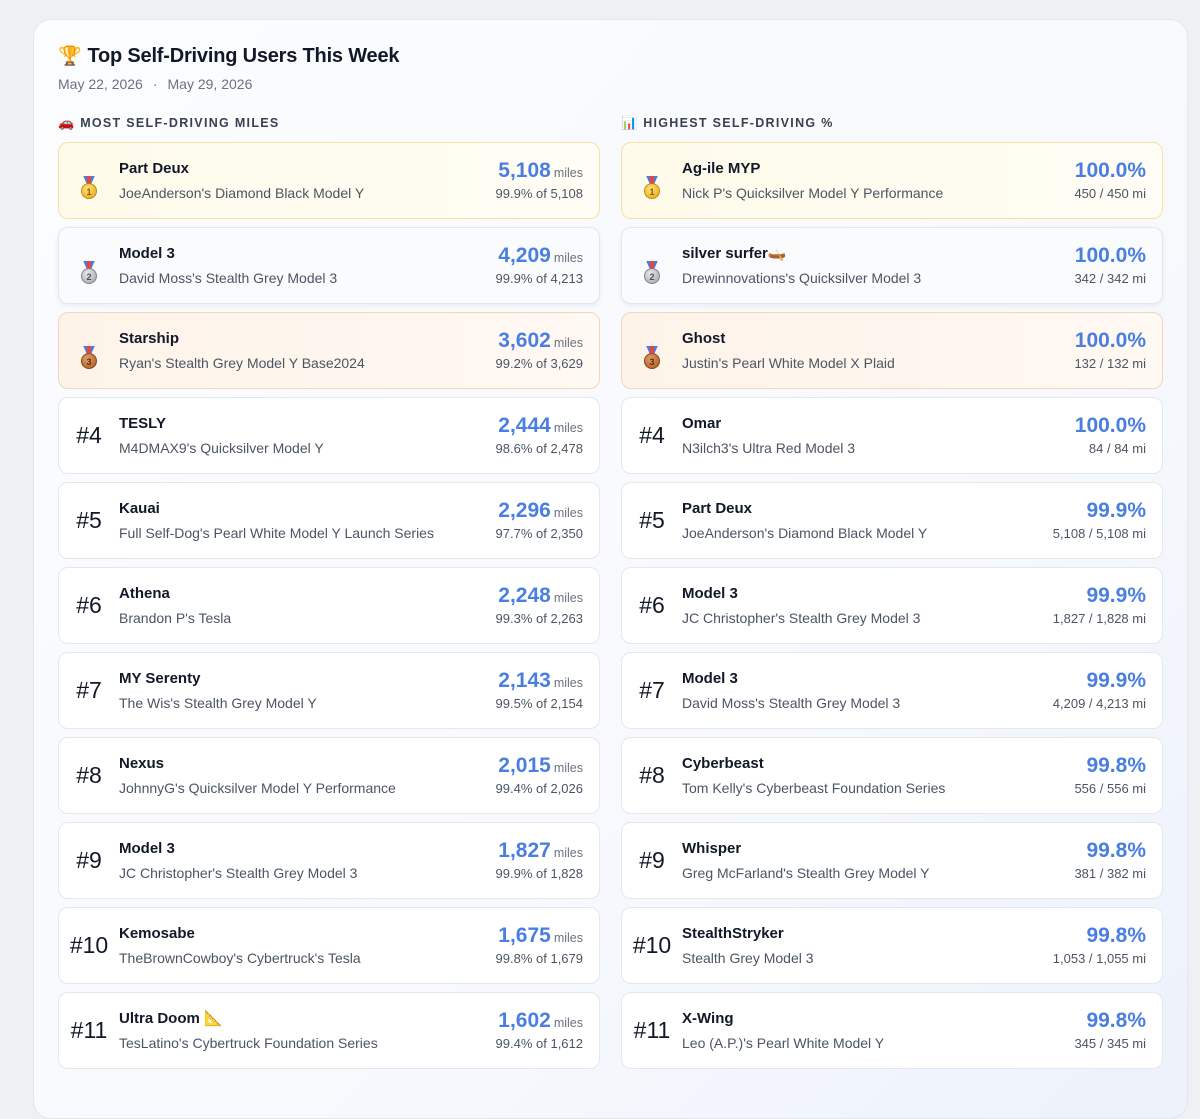 The width and height of the screenshot is (1200, 1119). Describe the element at coordinates (524, 1020) in the screenshot. I see `primary-stat: 1,602` at that location.